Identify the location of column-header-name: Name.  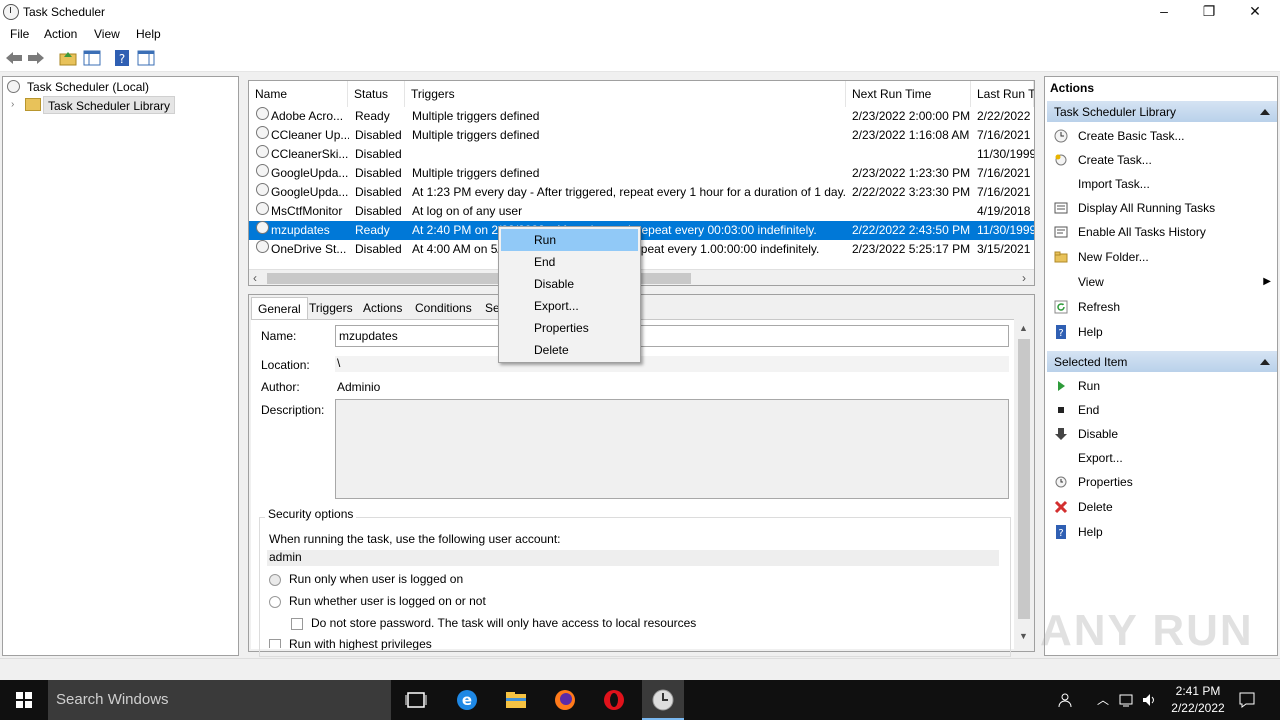
(298, 94).